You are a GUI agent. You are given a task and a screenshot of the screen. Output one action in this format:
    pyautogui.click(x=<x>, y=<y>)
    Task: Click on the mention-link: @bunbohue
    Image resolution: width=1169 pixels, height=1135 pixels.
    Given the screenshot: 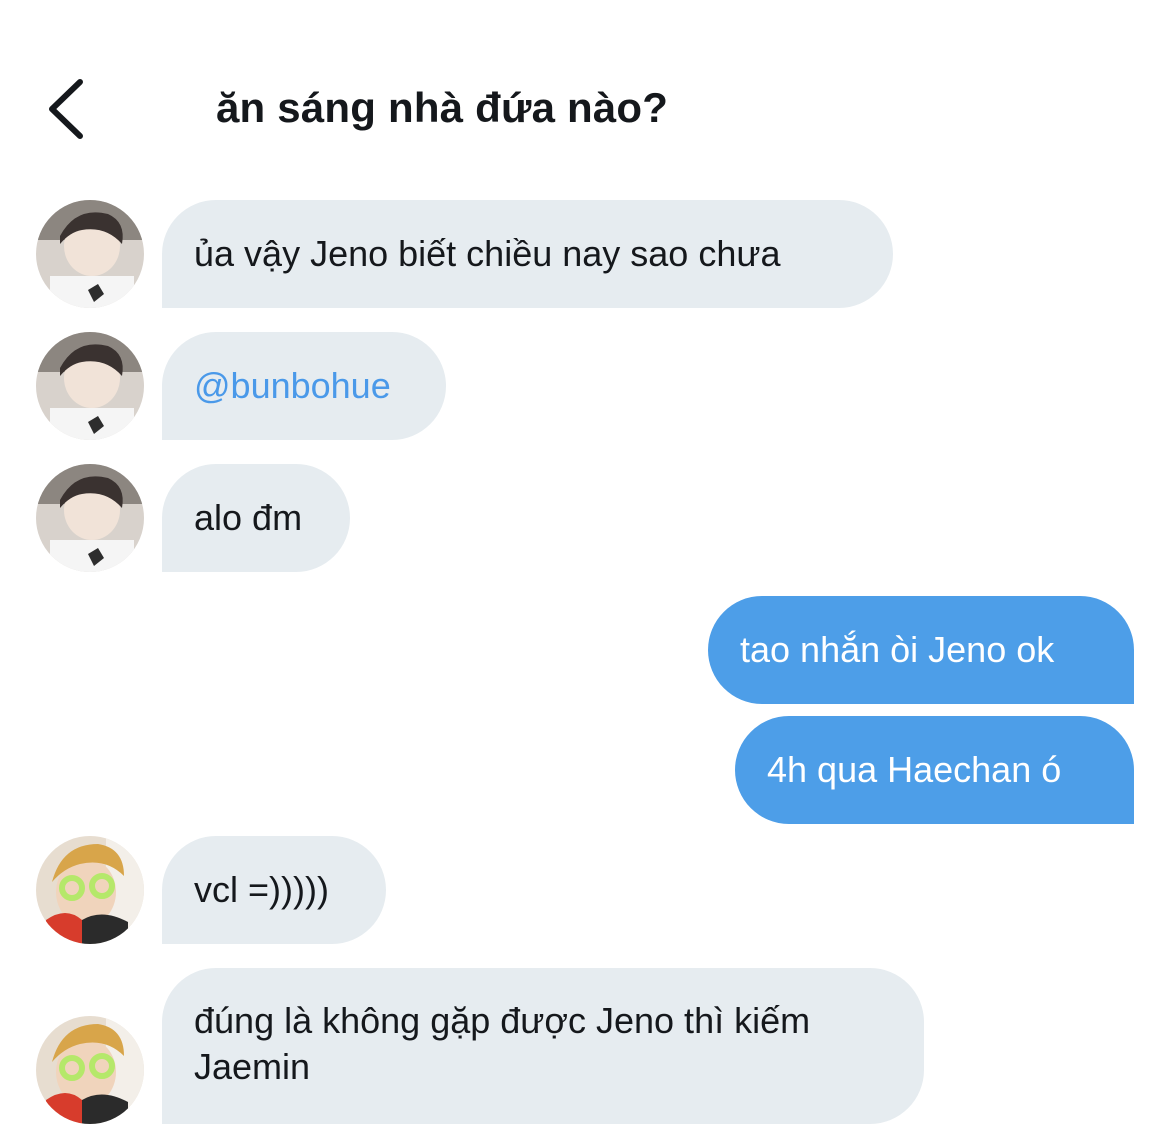 What is the action you would take?
    pyautogui.click(x=292, y=385)
    